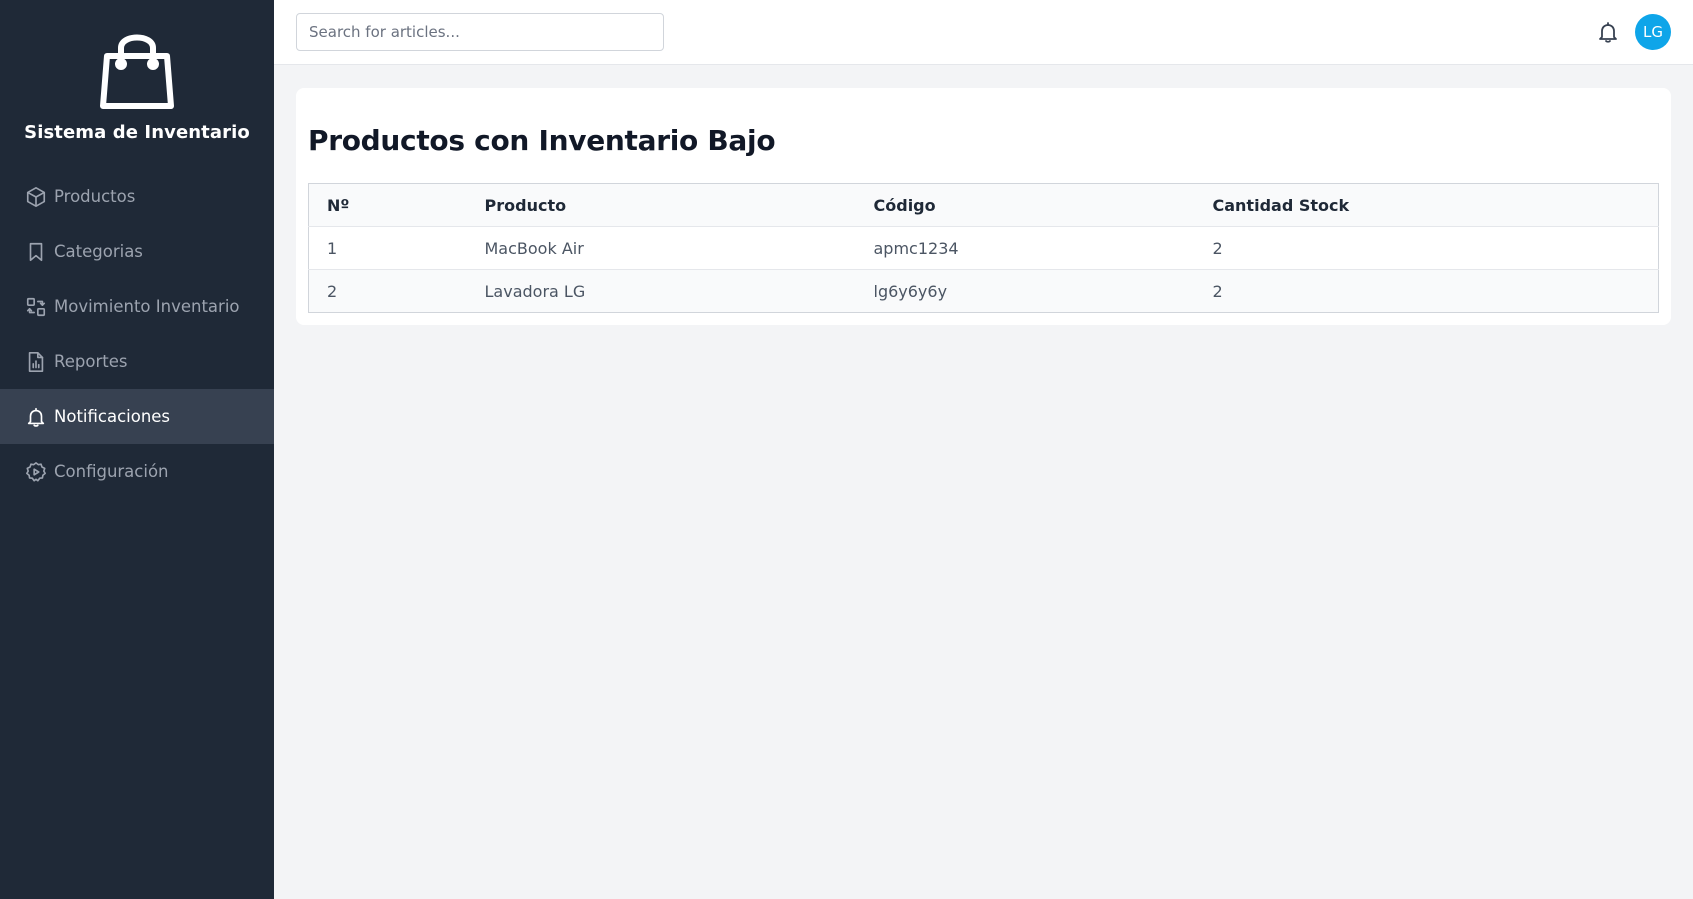 This screenshot has width=1693, height=899. I want to click on column-header-product: Producto, so click(661, 205).